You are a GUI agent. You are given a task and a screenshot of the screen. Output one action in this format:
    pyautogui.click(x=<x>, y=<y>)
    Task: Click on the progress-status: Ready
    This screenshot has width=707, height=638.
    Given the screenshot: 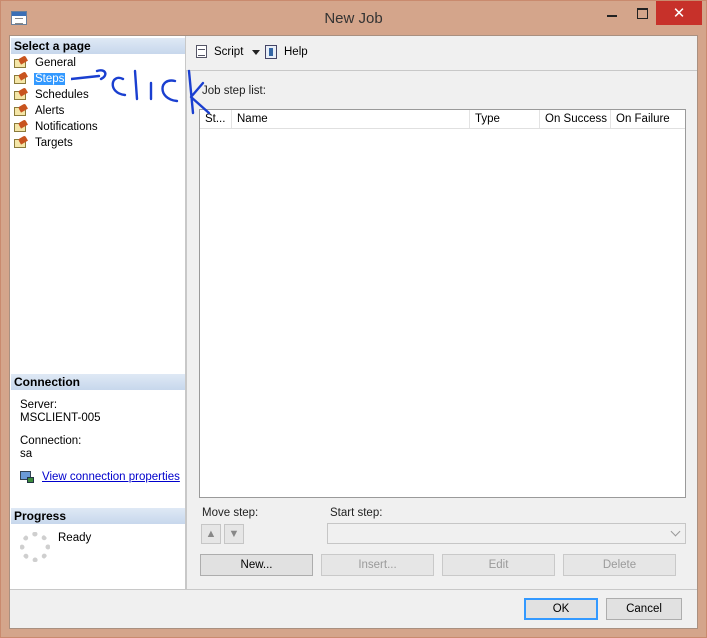 What is the action you would take?
    pyautogui.click(x=75, y=538)
    